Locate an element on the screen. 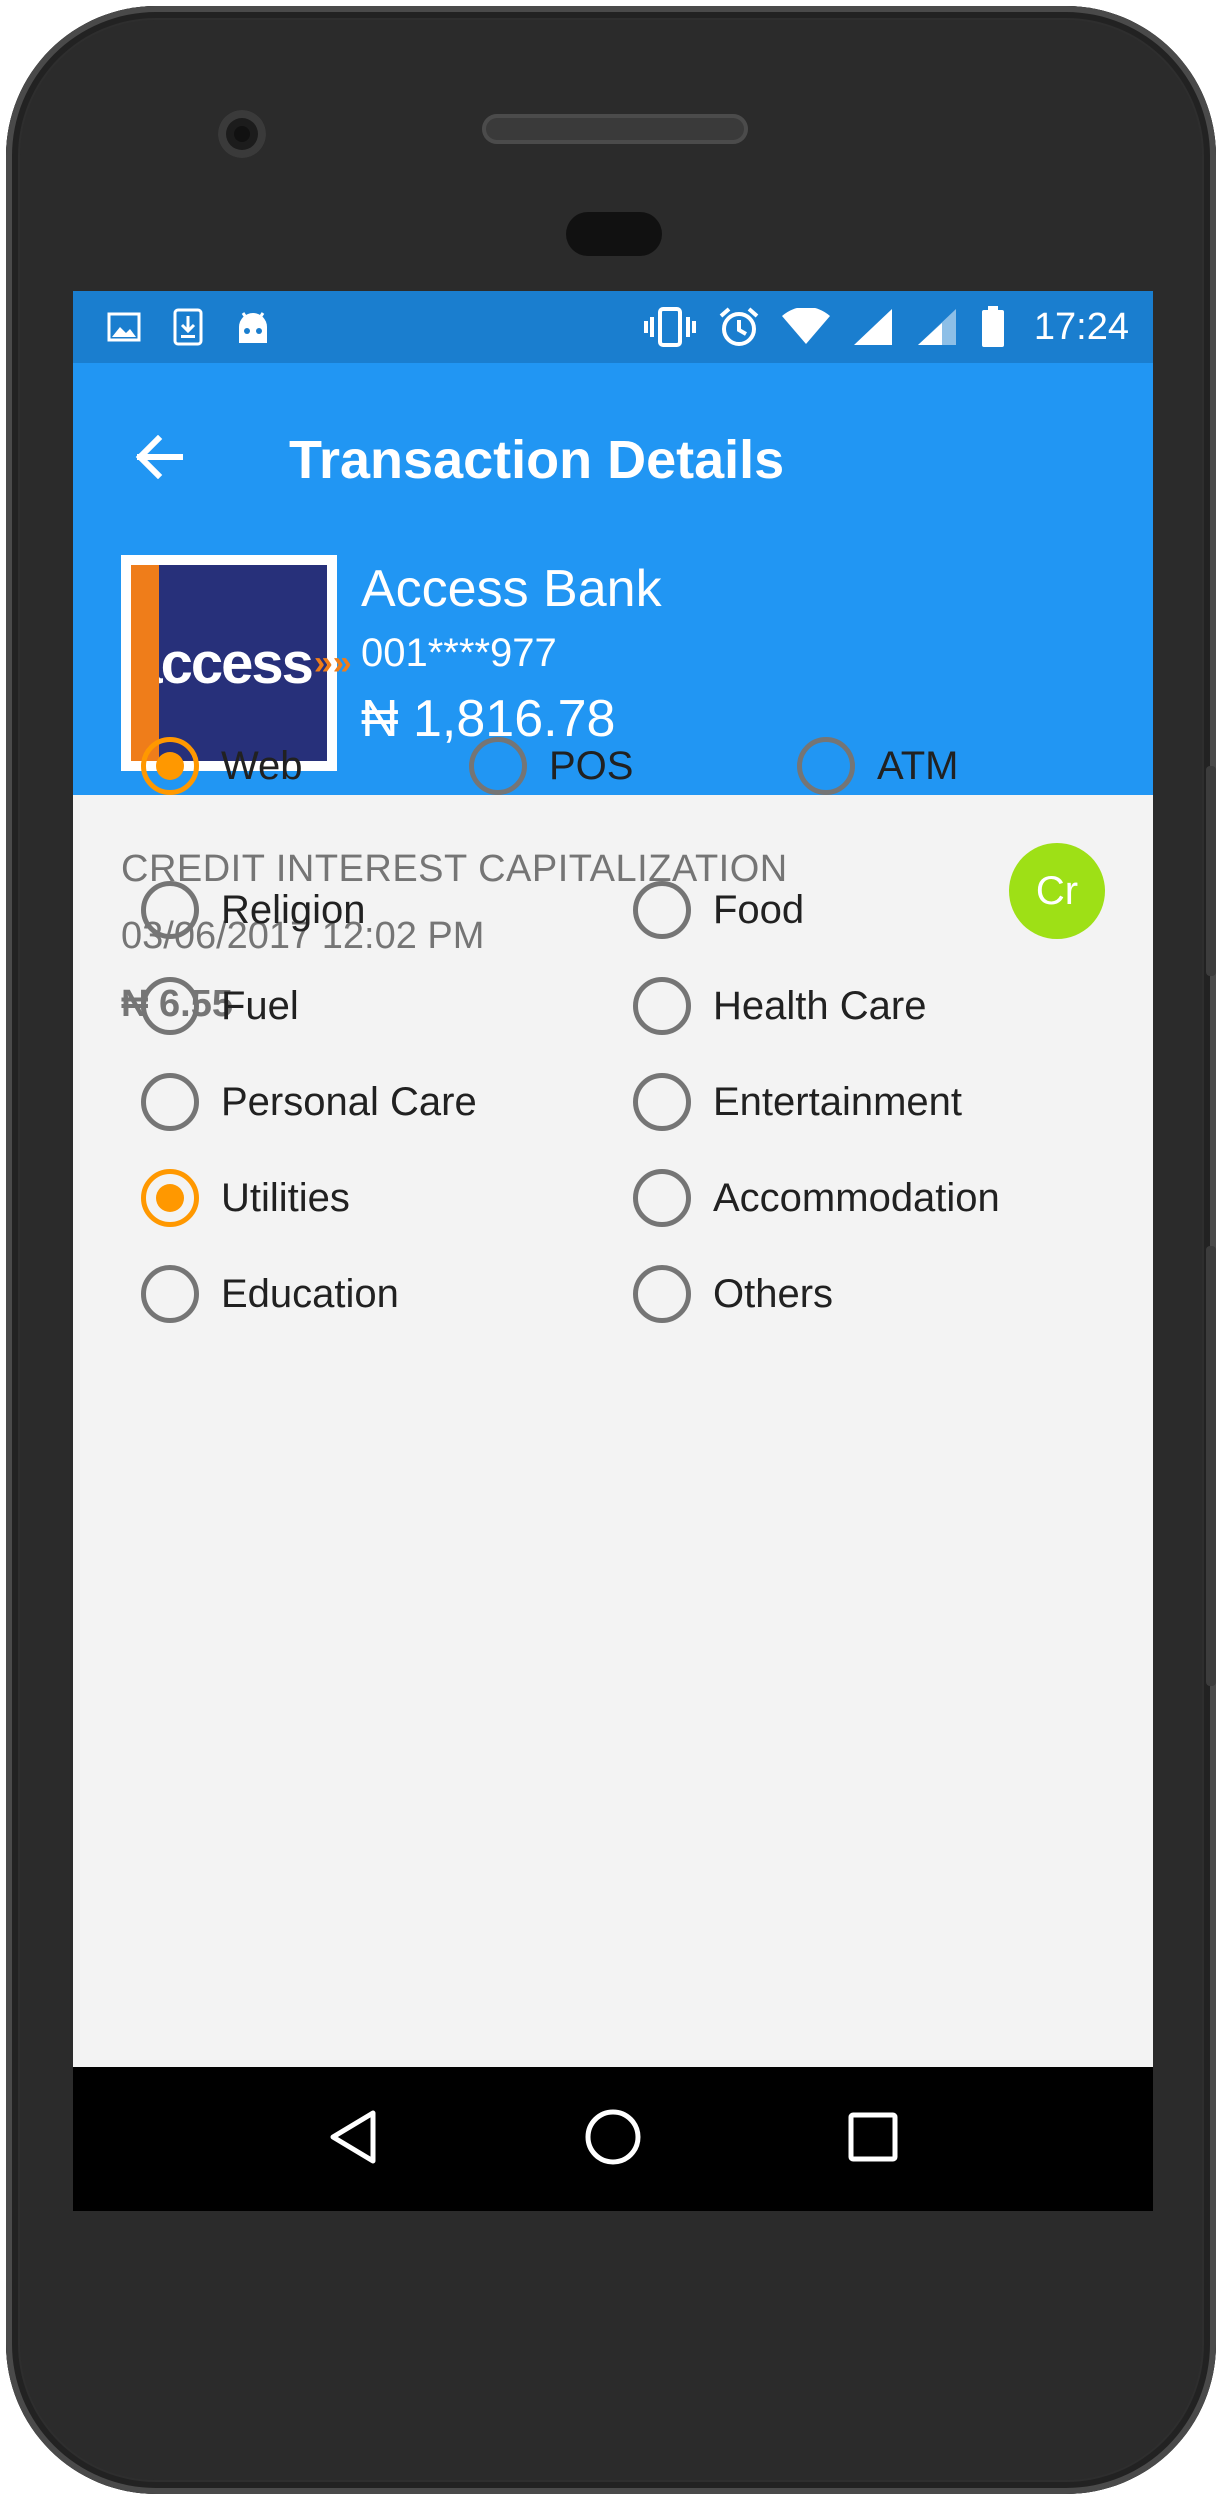  arrow-back-icon is located at coordinates (159, 459).